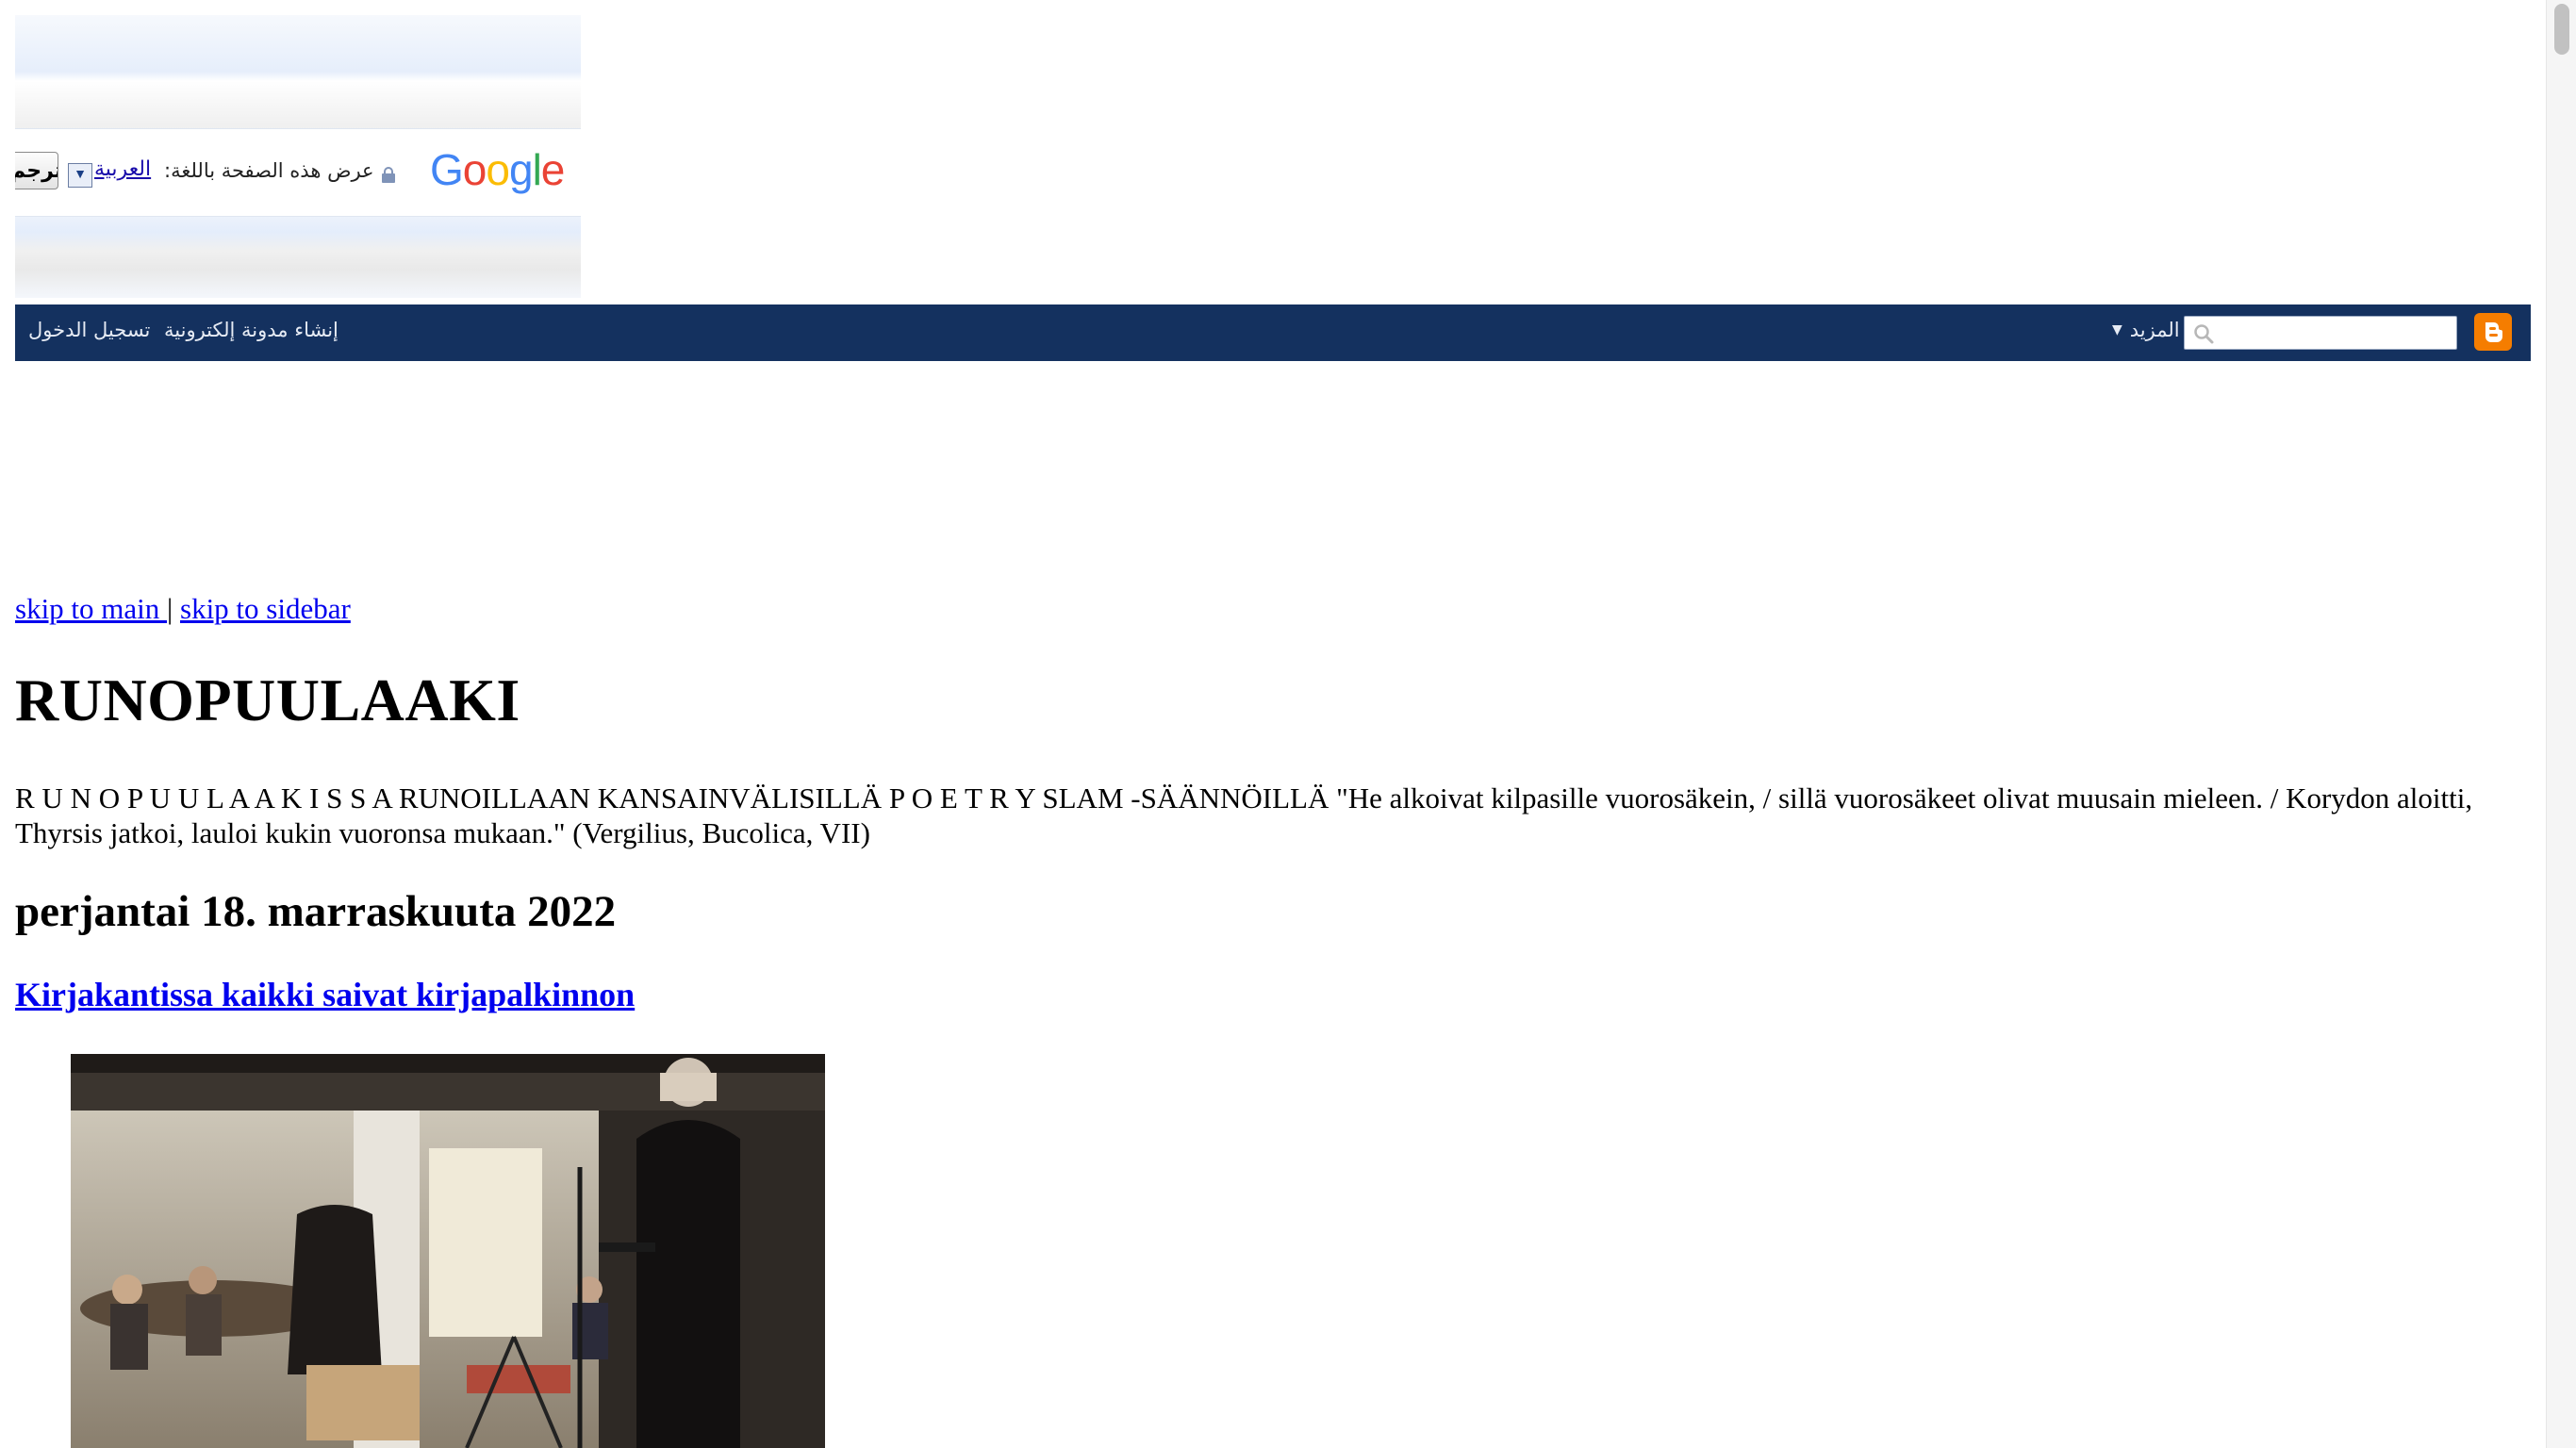 This screenshot has width=2576, height=1448. I want to click on more-label: المزيد, so click(2154, 330).